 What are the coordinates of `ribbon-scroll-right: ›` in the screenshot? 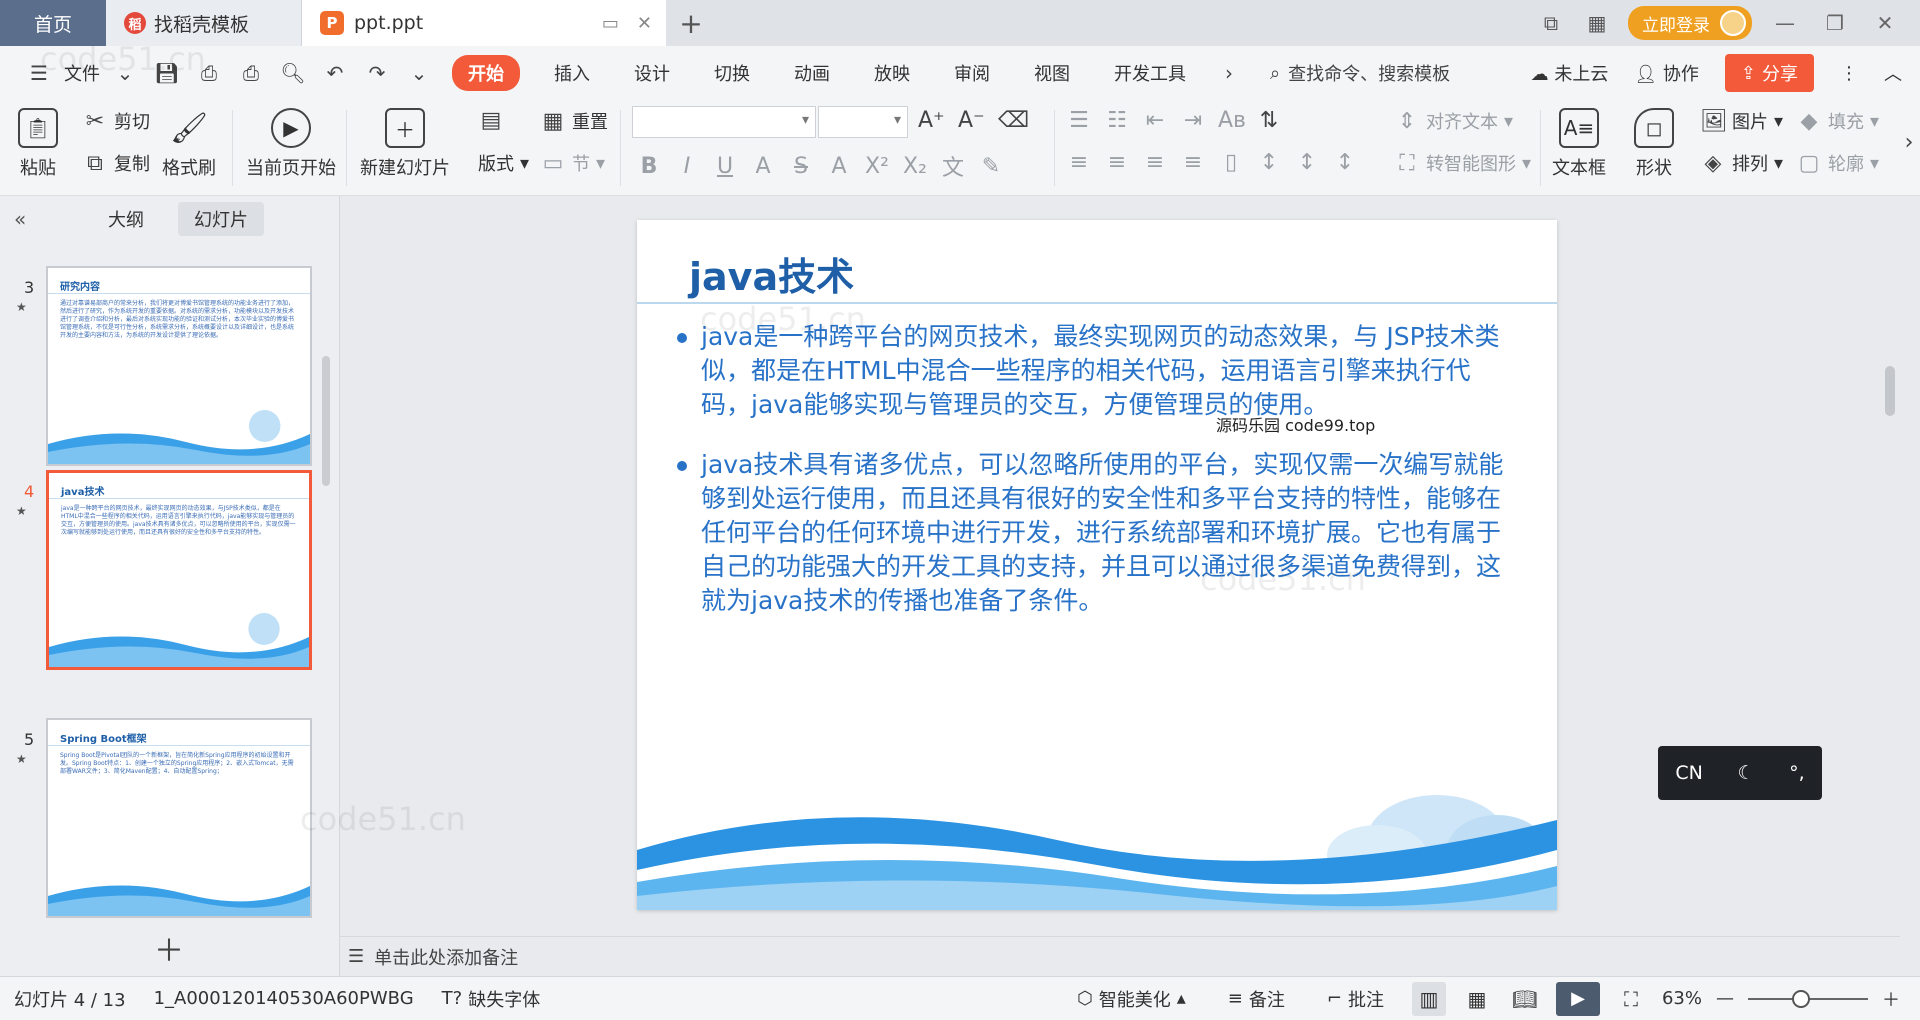 It's located at (1908, 142).